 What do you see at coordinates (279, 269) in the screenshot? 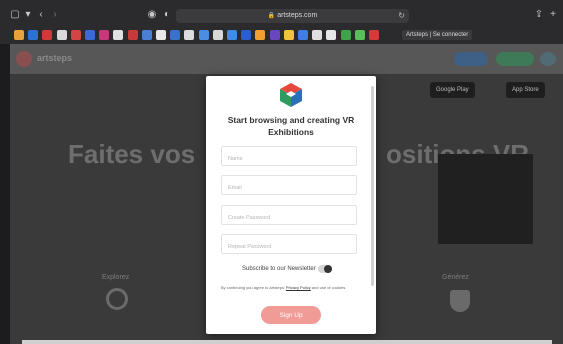
I see `newsletter-label: Subscribe to our Newsletter` at bounding box center [279, 269].